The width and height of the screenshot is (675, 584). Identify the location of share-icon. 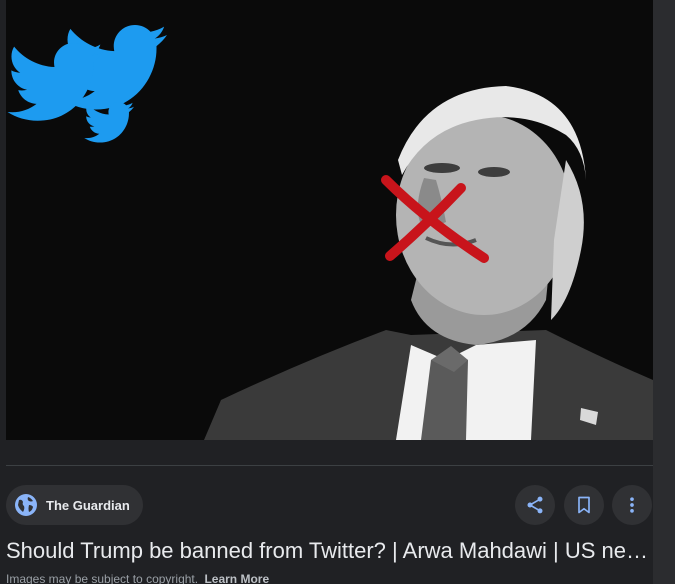
(535, 505).